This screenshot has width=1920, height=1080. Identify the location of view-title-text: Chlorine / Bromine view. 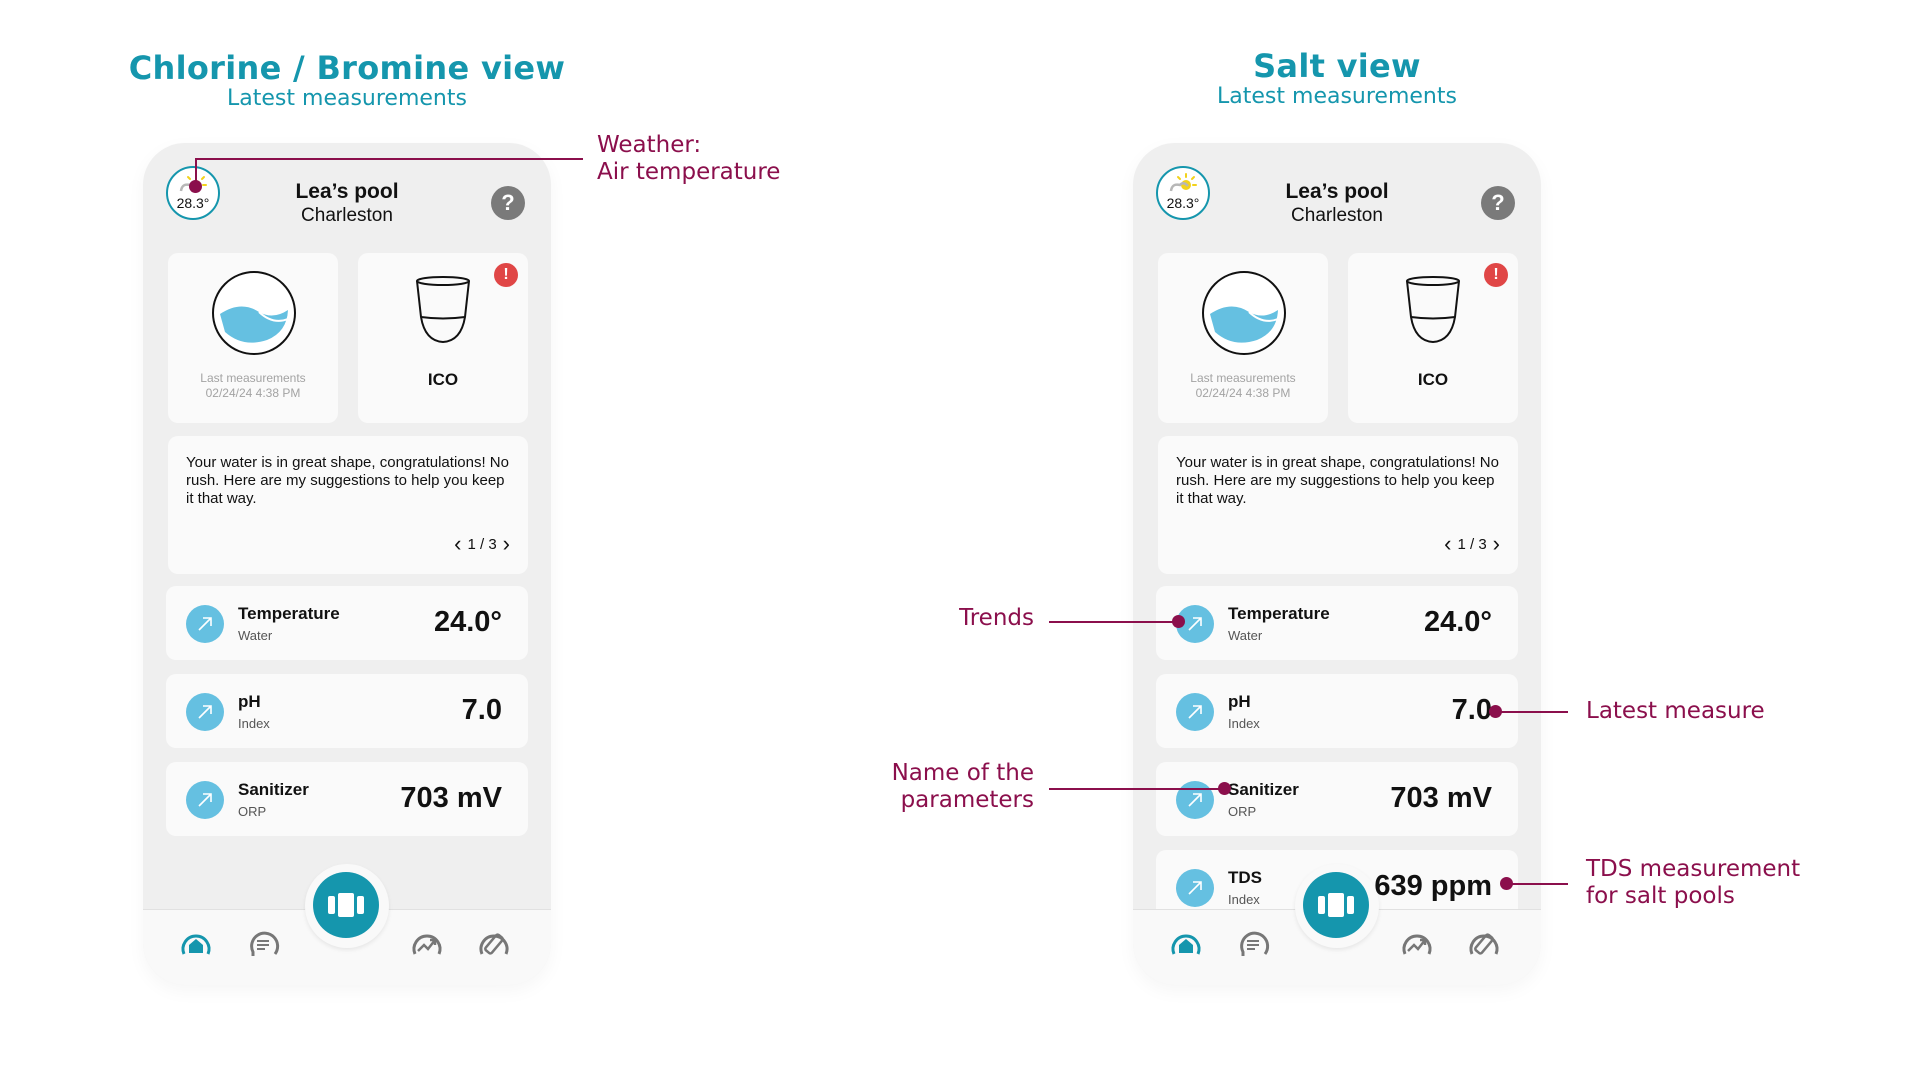
(347, 68).